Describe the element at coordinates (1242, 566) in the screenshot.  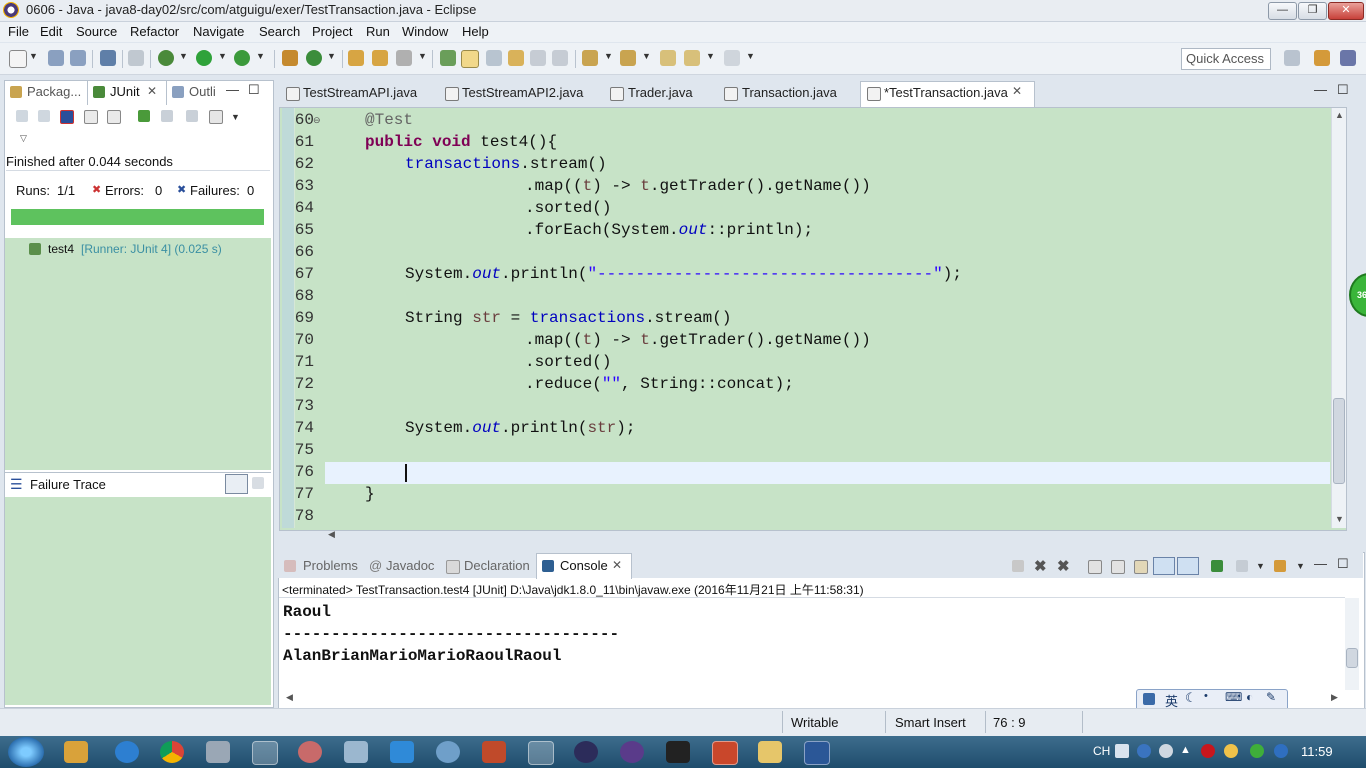
I see `display-console-icon` at that location.